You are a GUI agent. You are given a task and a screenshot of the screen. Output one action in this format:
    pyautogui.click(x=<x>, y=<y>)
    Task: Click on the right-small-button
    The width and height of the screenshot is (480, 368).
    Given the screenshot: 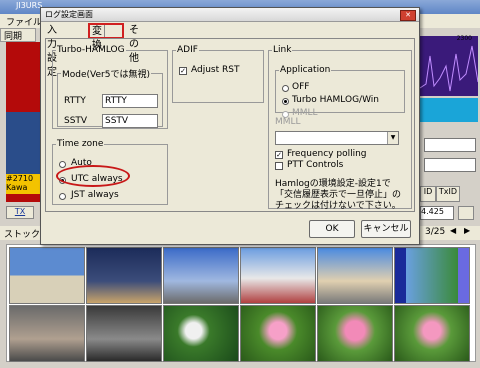 What is the action you would take?
    pyautogui.click(x=466, y=213)
    